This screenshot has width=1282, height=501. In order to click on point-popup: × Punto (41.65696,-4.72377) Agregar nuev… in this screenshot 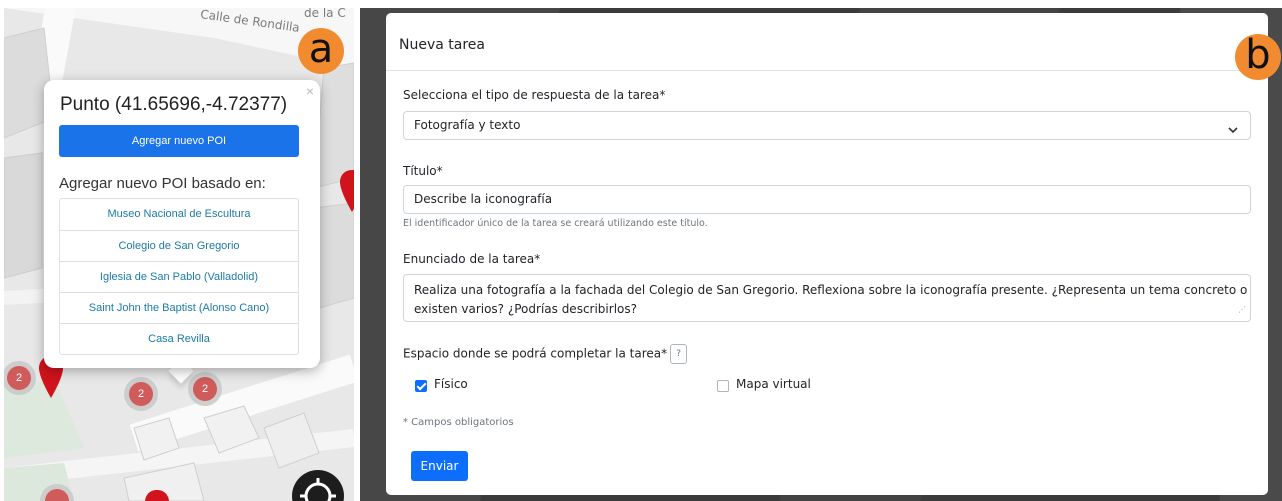, I will do `click(182, 224)`.